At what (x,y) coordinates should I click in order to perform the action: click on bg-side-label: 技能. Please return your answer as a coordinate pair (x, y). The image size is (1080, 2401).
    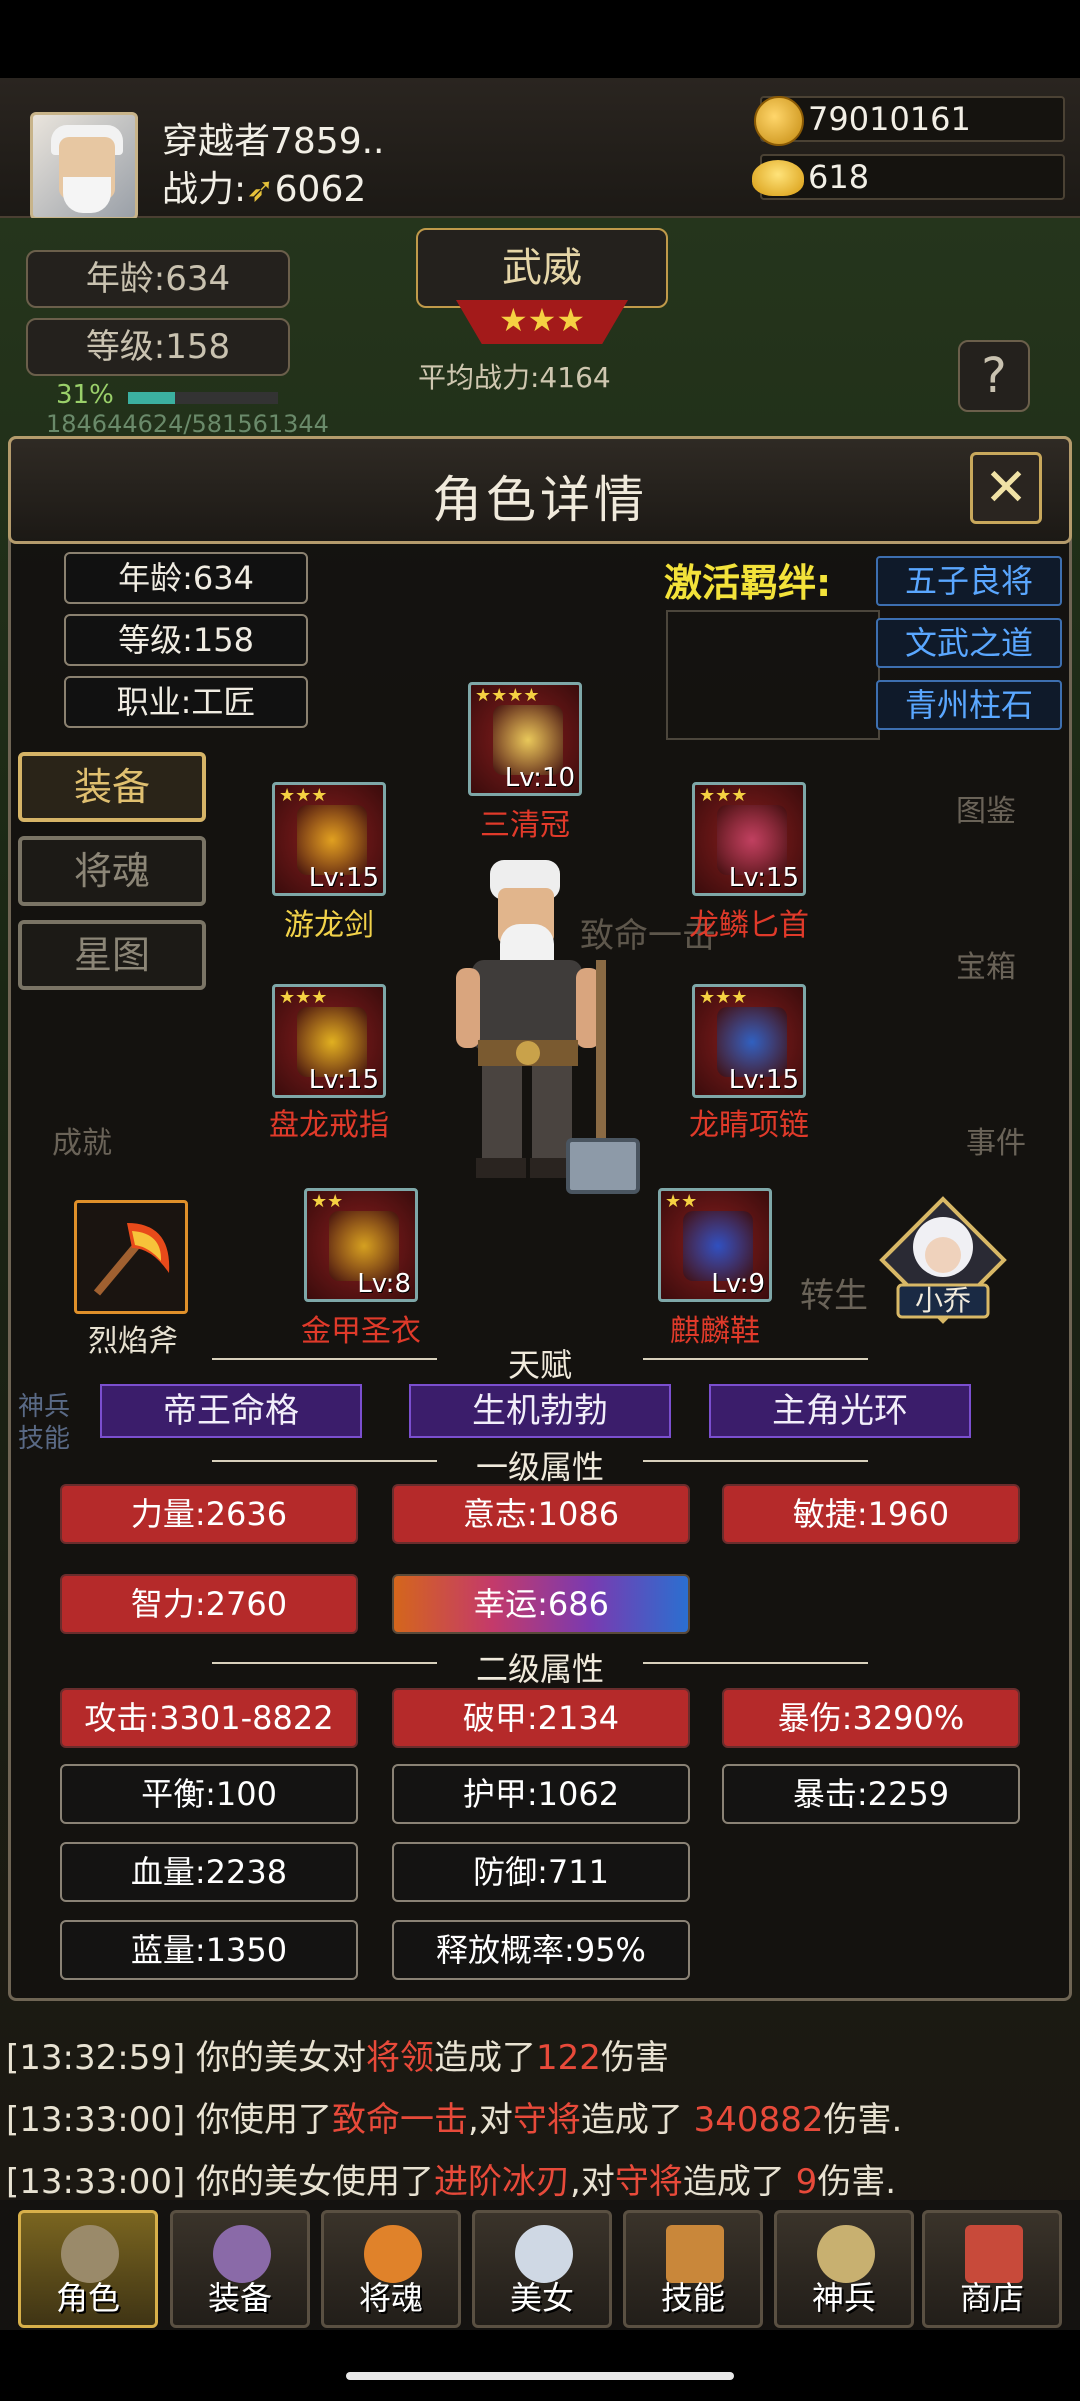
    Looking at the image, I should click on (44, 1439).